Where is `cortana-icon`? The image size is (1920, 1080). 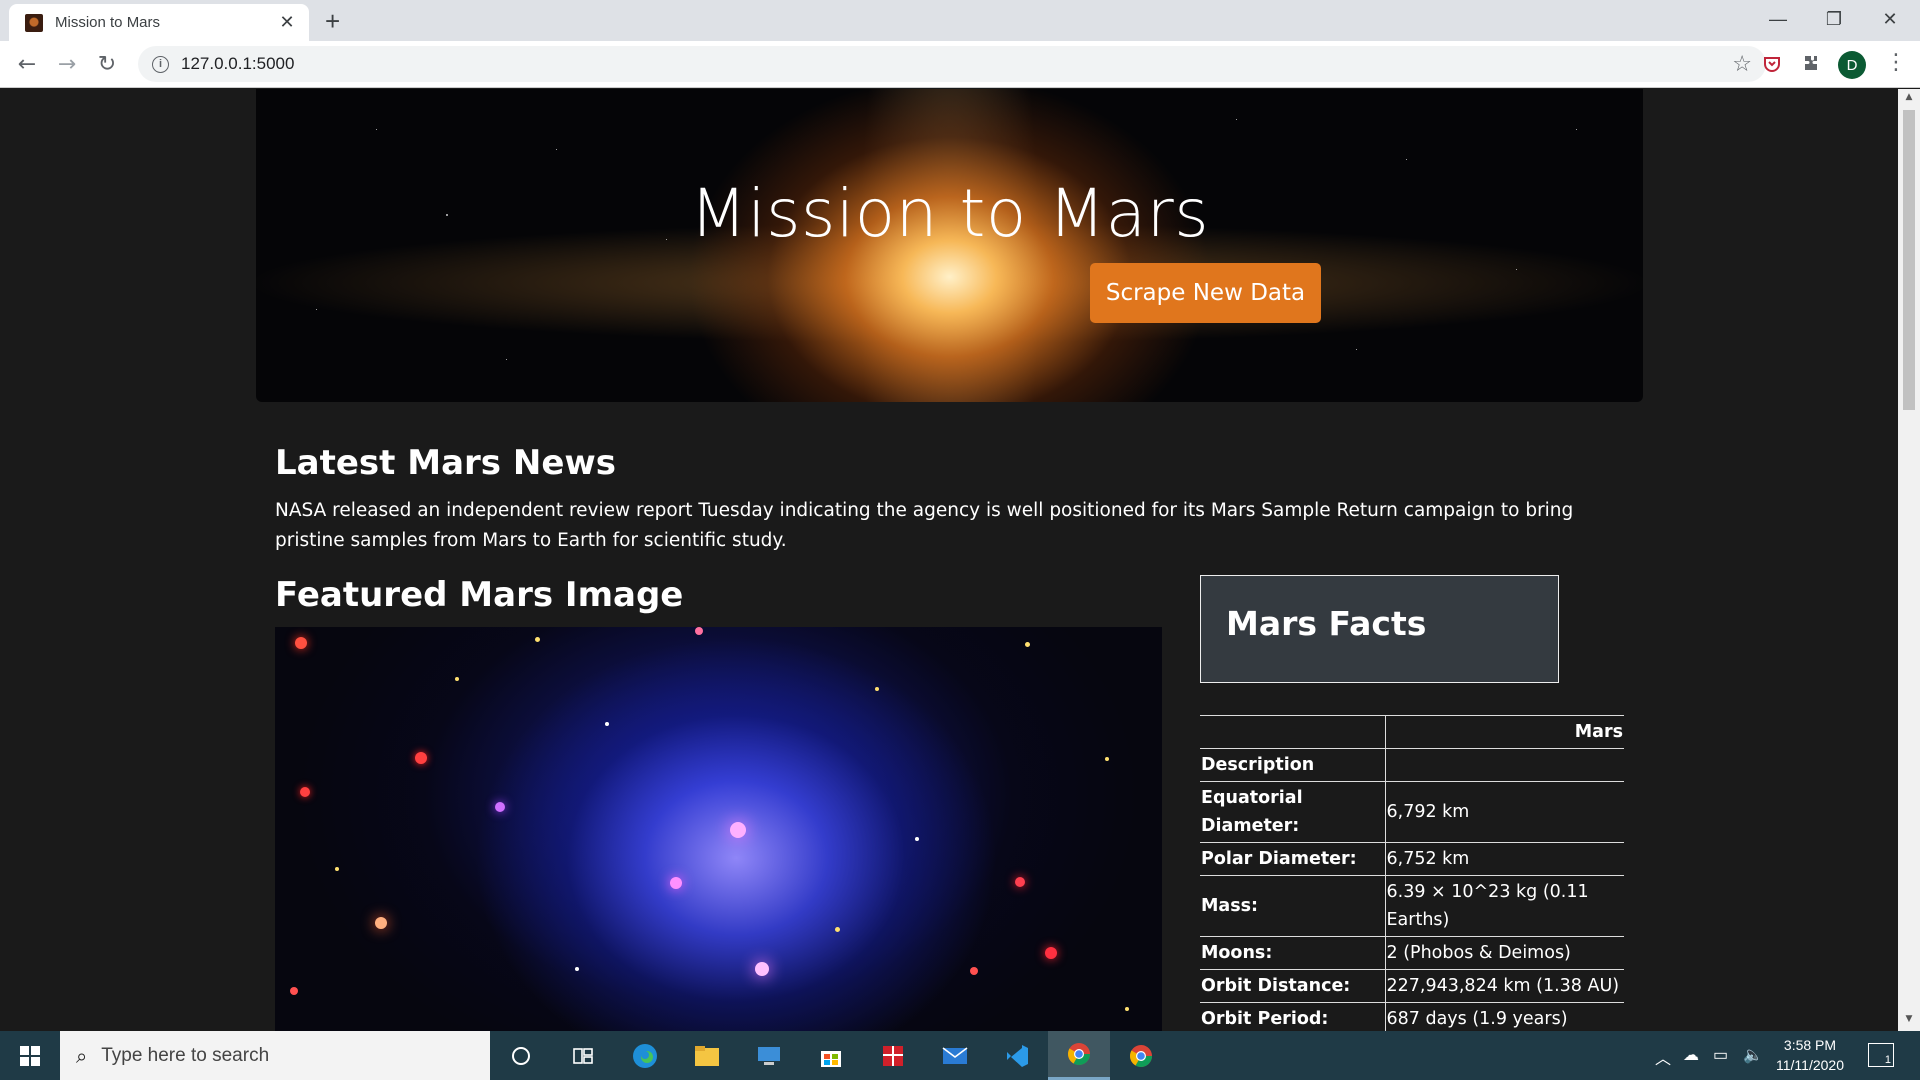
cortana-icon is located at coordinates (521, 1055).